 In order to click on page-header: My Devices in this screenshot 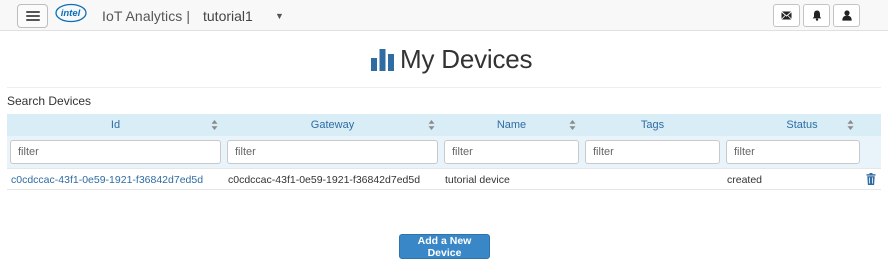, I will do `click(452, 59)`.